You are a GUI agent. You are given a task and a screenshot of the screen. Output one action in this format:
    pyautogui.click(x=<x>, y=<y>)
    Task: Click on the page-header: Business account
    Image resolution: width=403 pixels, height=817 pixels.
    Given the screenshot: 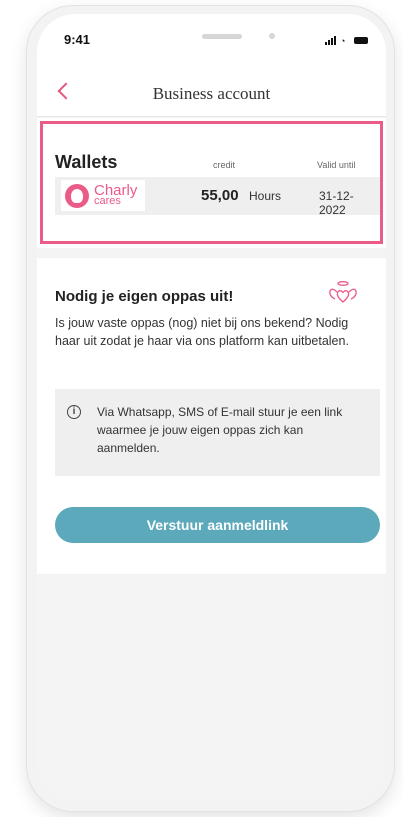 What is the action you would take?
    pyautogui.click(x=211, y=94)
    